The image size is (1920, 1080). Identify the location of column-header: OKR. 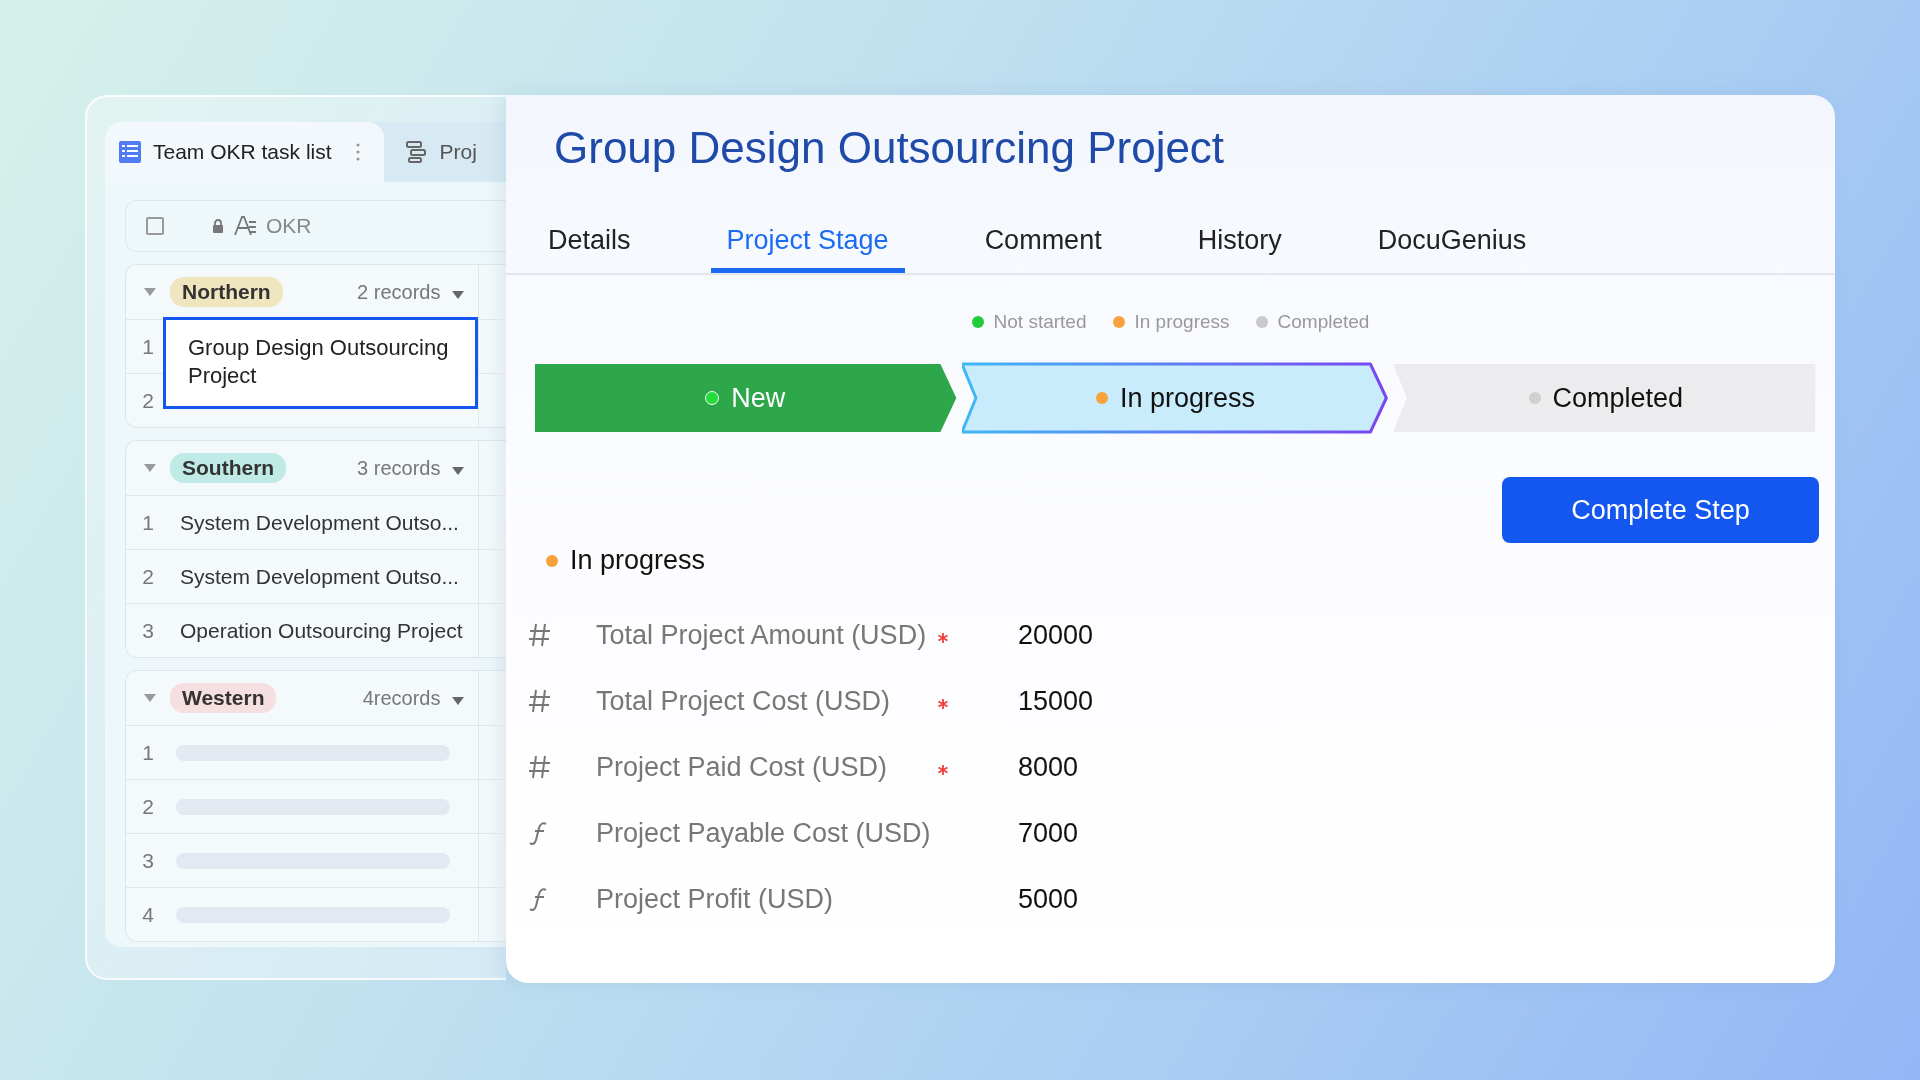
(289, 226).